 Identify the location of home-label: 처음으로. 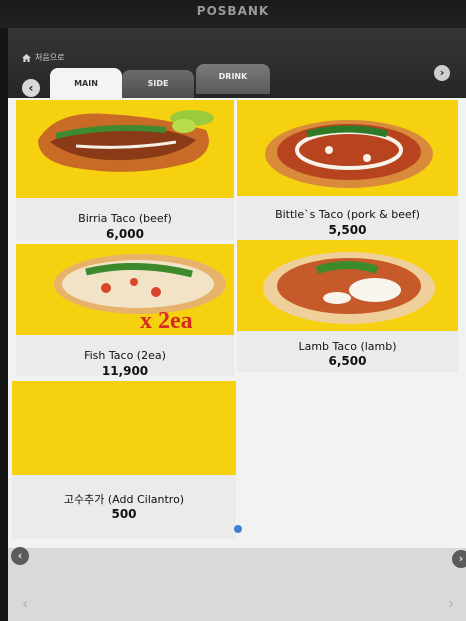
(50, 57).